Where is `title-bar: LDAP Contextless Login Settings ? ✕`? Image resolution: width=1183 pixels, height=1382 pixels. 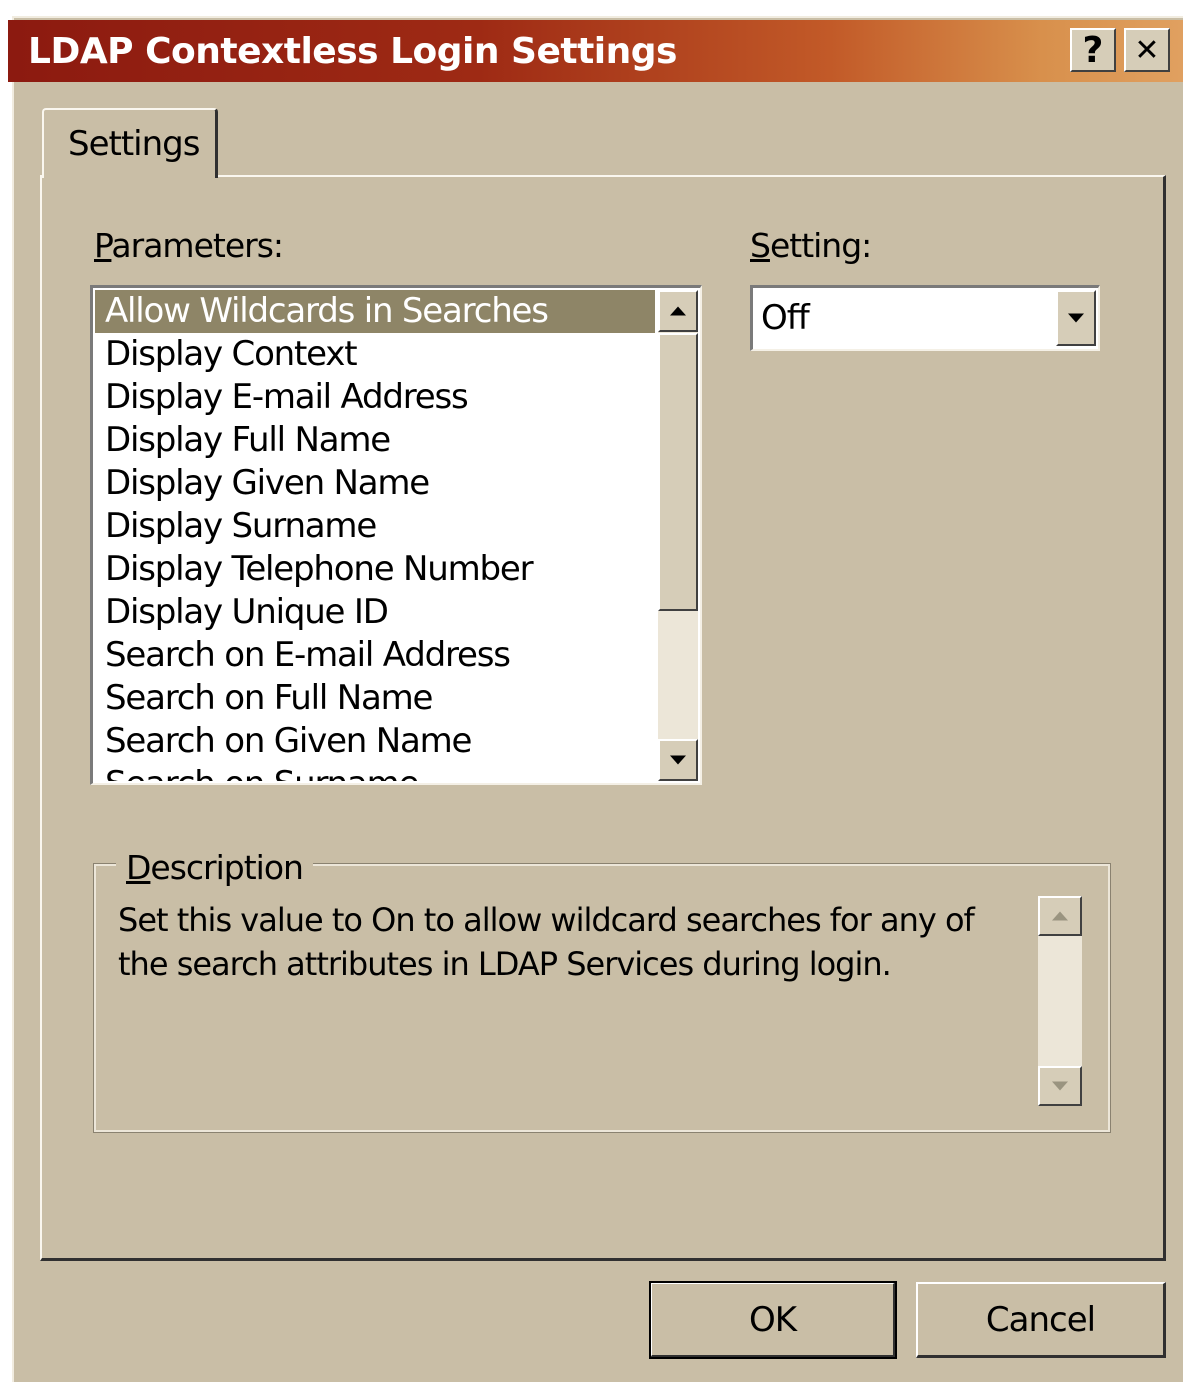
title-bar: LDAP Contextless Login Settings ? ✕ is located at coordinates (595, 51).